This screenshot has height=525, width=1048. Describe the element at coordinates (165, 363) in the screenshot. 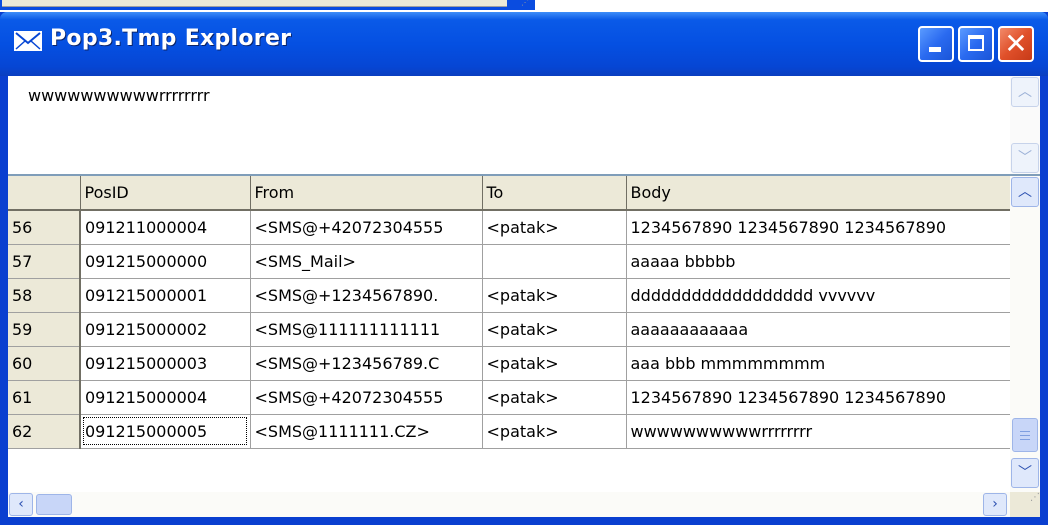

I see `cell-posid: 091215000003` at that location.